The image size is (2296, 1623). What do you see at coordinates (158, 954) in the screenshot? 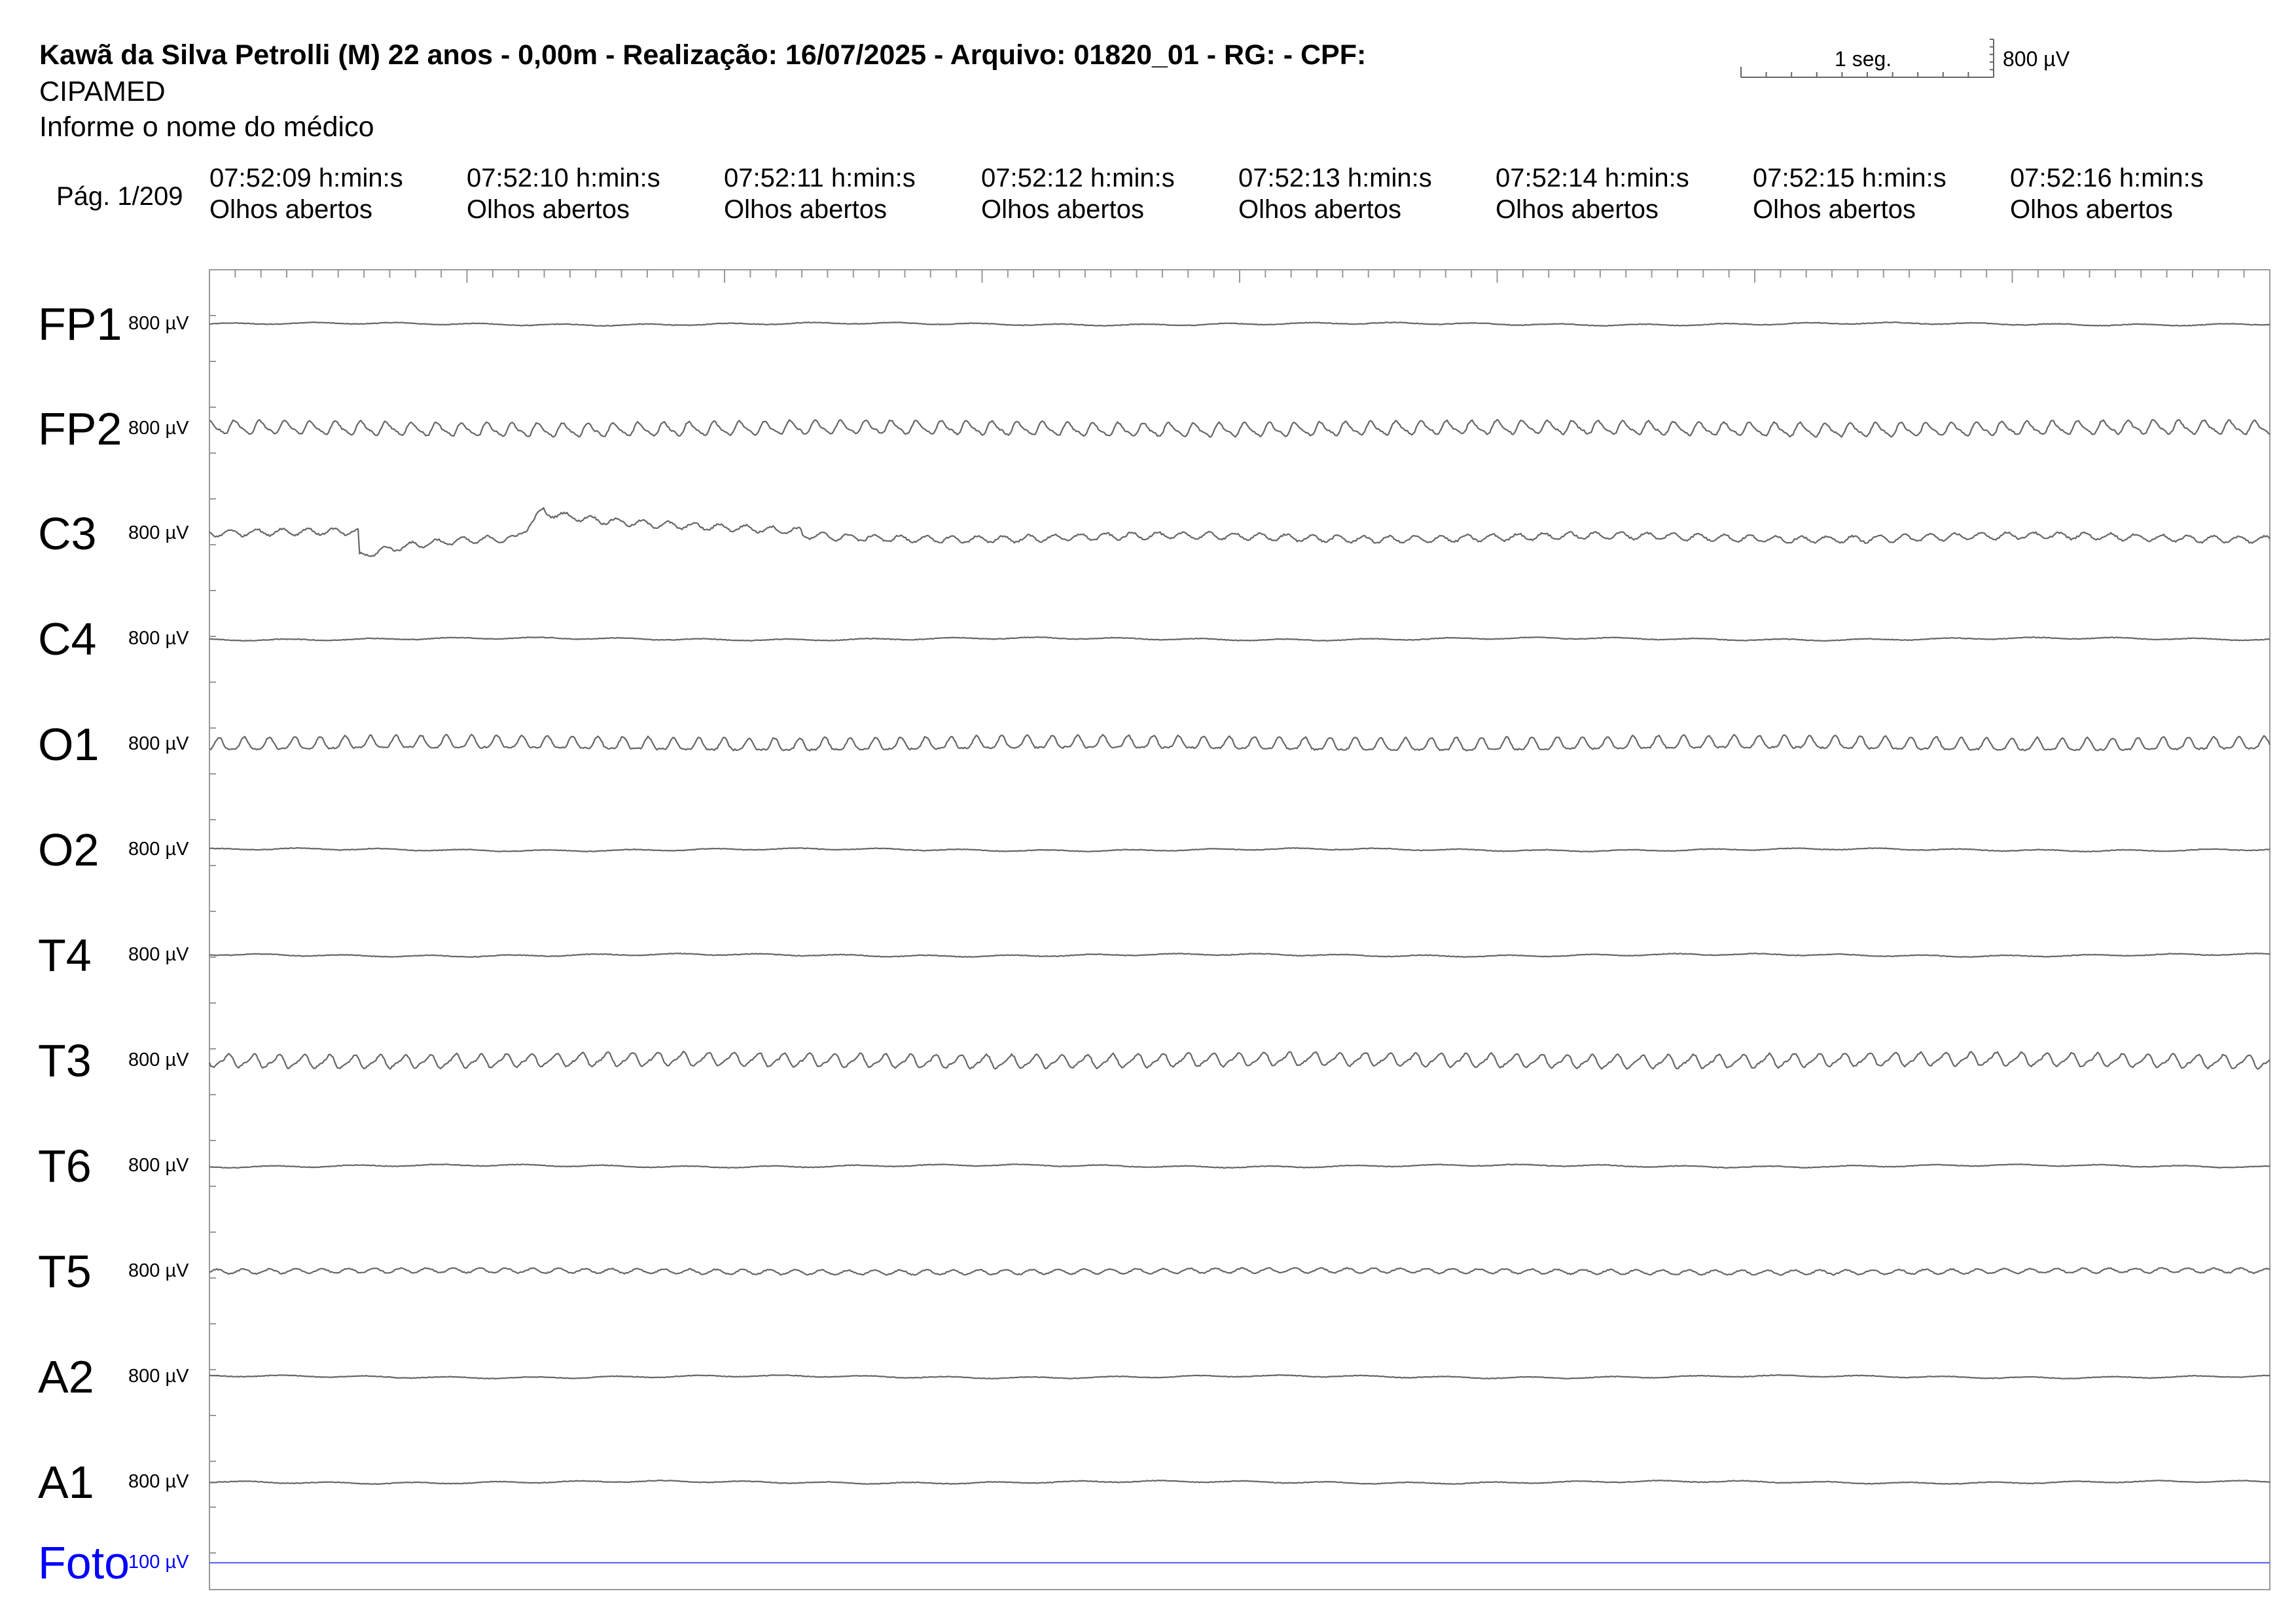
I see `channel-sensitivity-t4: 800 µV` at bounding box center [158, 954].